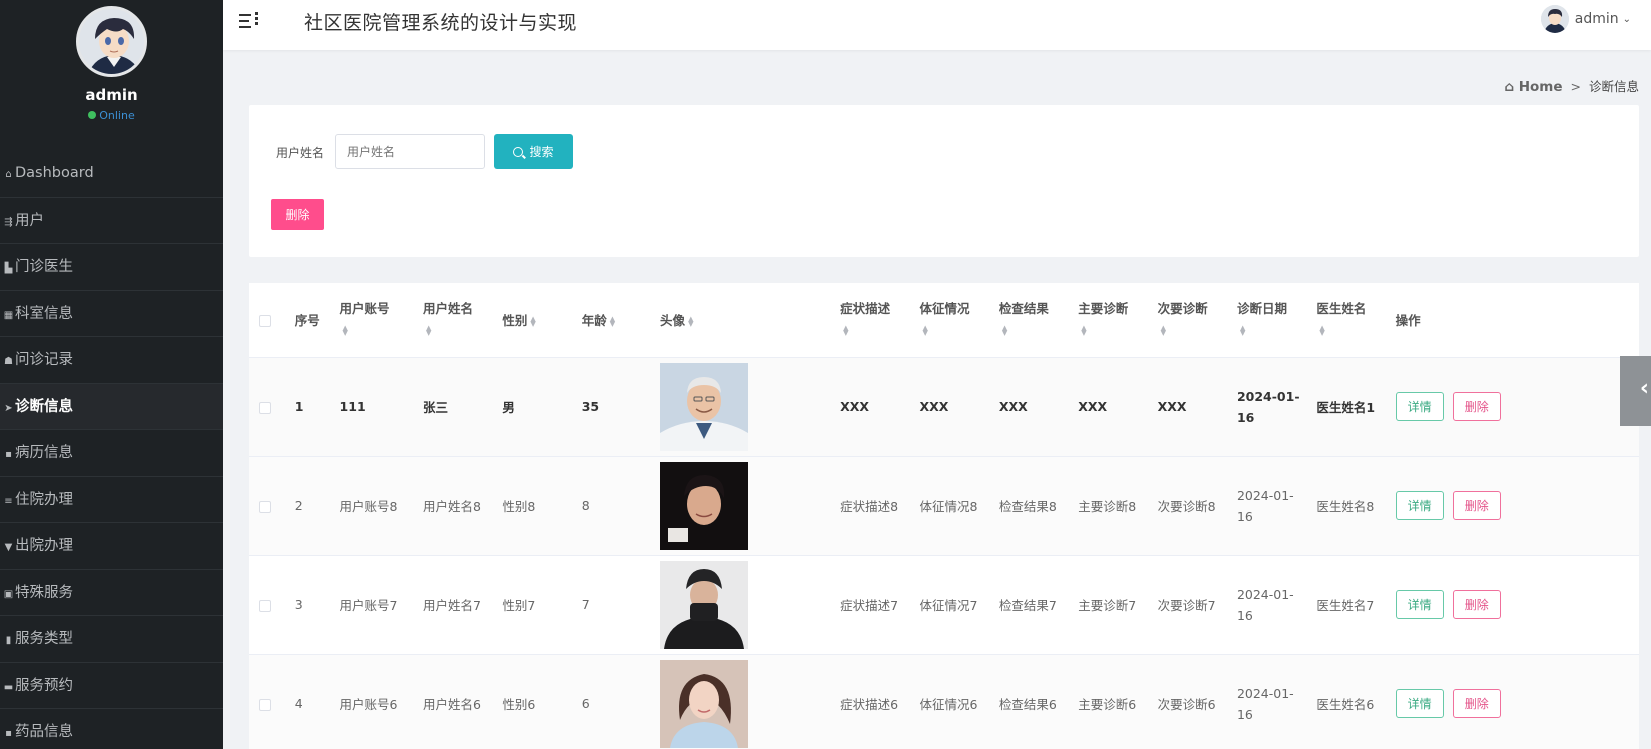 This screenshot has width=1651, height=749. What do you see at coordinates (1118, 506) in the screenshot?
I see `cell-main: 主要诊断8` at bounding box center [1118, 506].